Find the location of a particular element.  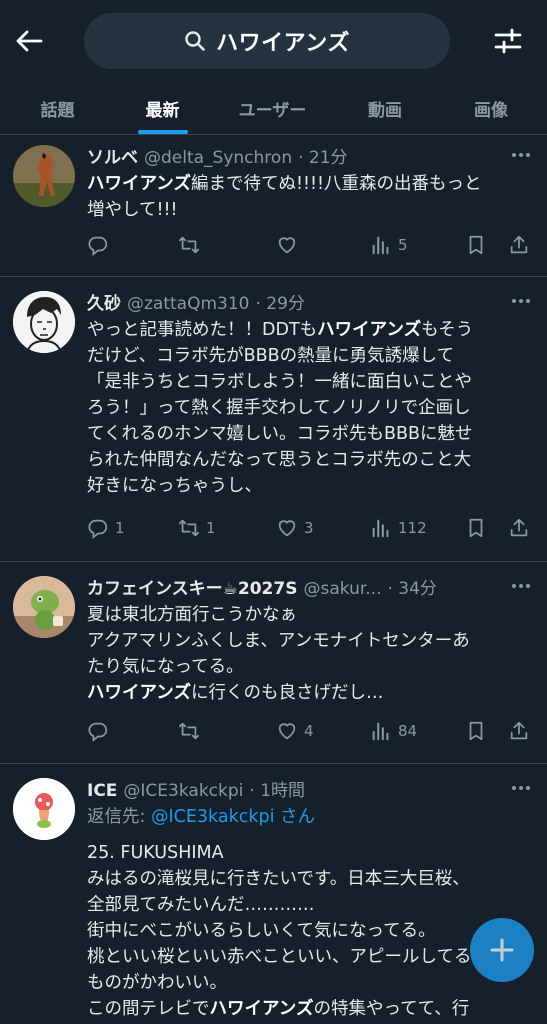

tab-users: ユーザー is located at coordinates (272, 108).